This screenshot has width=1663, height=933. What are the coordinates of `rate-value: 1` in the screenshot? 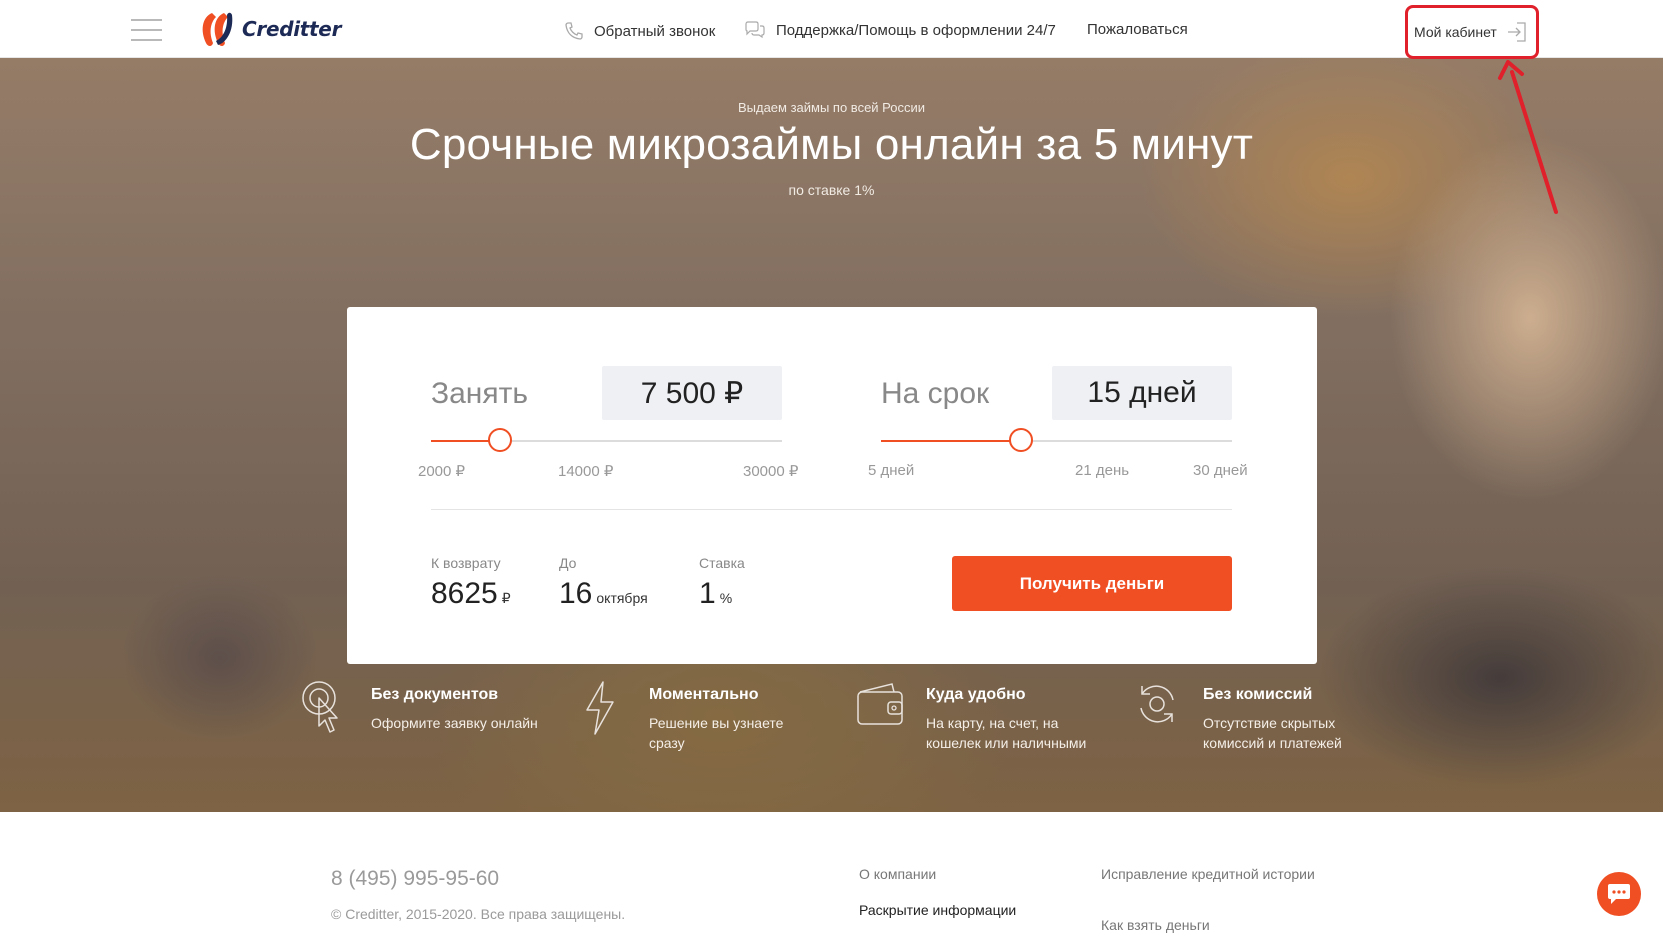 It's located at (707, 593).